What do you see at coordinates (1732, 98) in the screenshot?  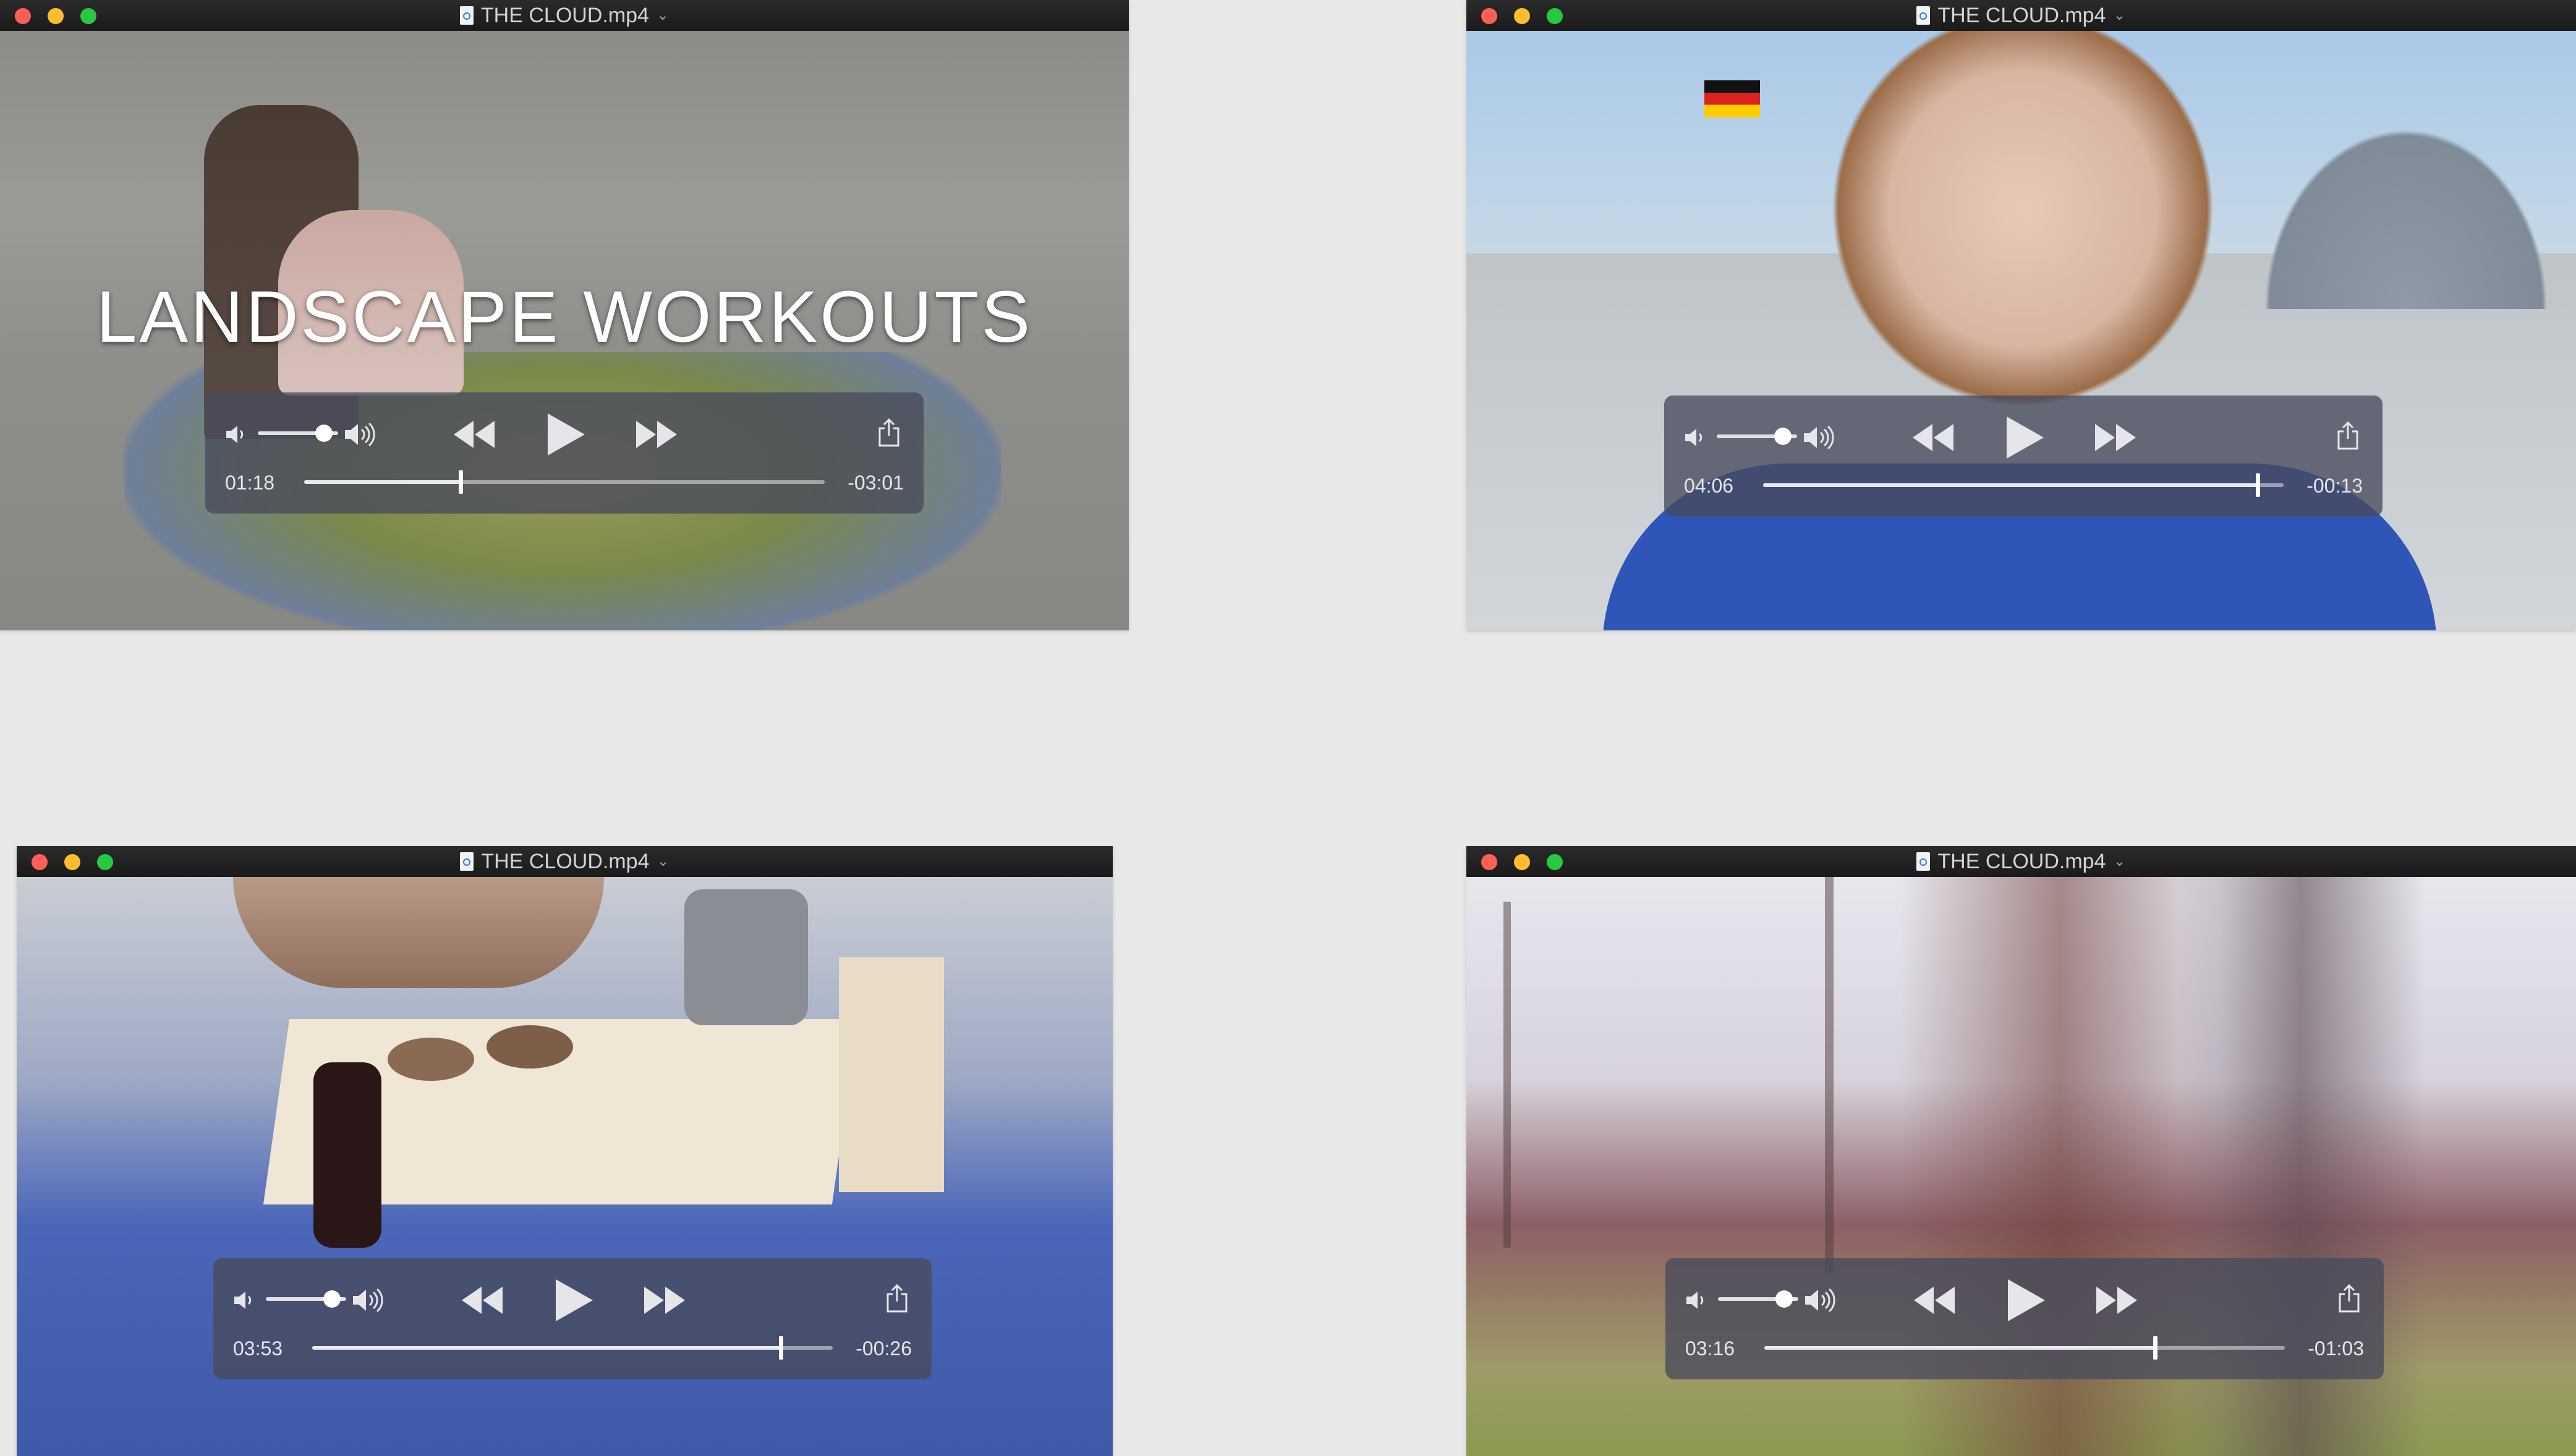 I see `flag` at bounding box center [1732, 98].